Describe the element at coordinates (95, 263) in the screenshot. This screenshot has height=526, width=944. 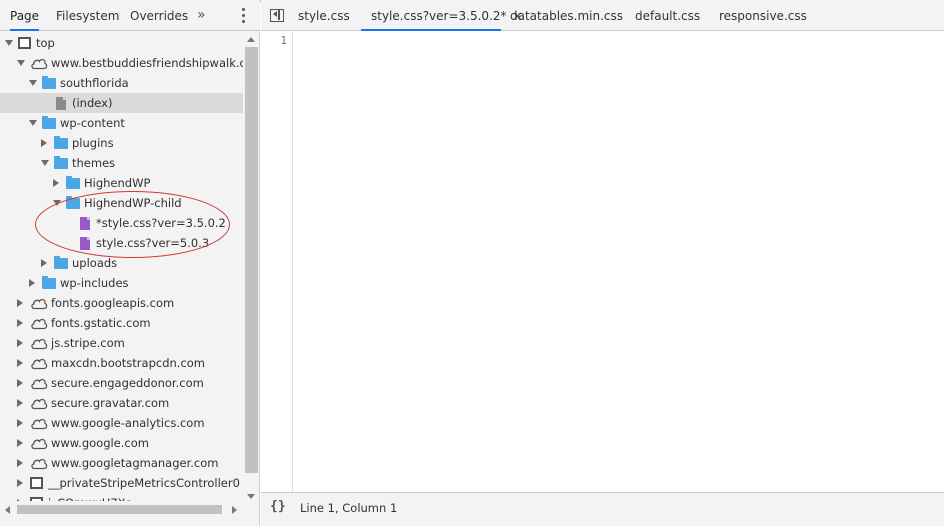
I see `tree-item-label: uploads` at that location.